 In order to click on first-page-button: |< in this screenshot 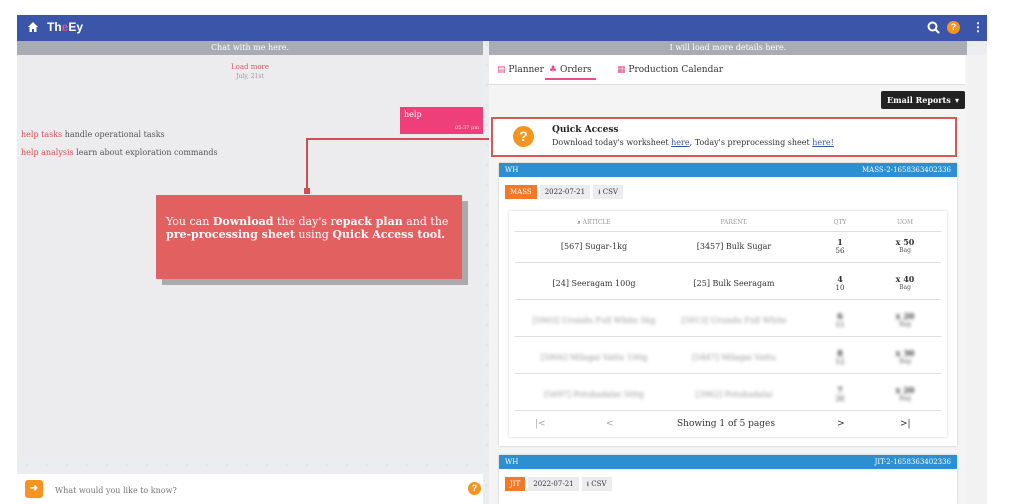, I will do `click(540, 424)`.